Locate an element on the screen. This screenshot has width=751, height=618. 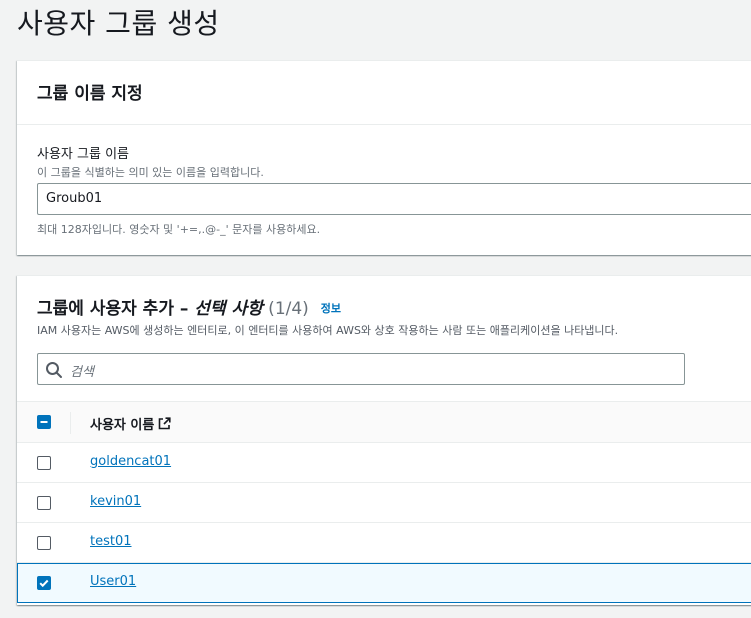
search-icon is located at coordinates (54, 370).